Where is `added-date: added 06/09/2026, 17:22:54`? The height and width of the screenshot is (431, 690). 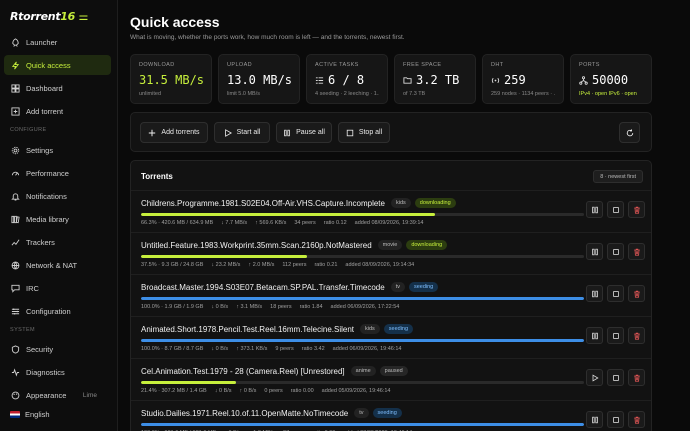 added-date: added 06/09/2026, 17:22:54 is located at coordinates (365, 307).